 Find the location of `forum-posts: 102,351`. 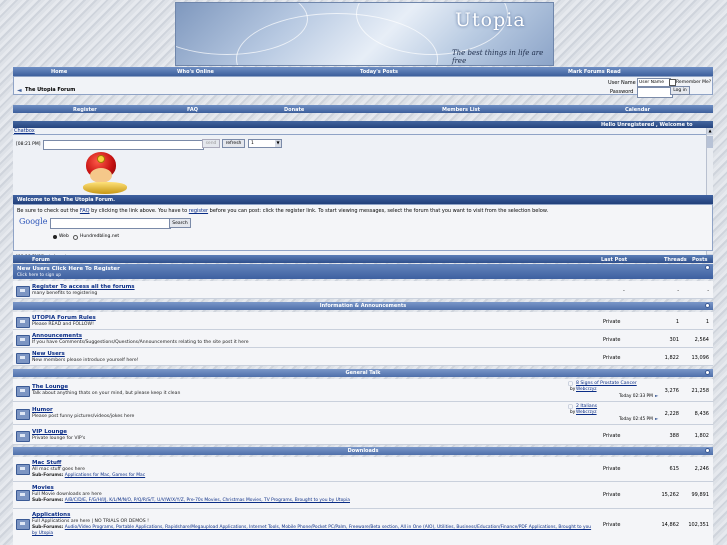

forum-posts: 102,351 is located at coordinates (698, 525).